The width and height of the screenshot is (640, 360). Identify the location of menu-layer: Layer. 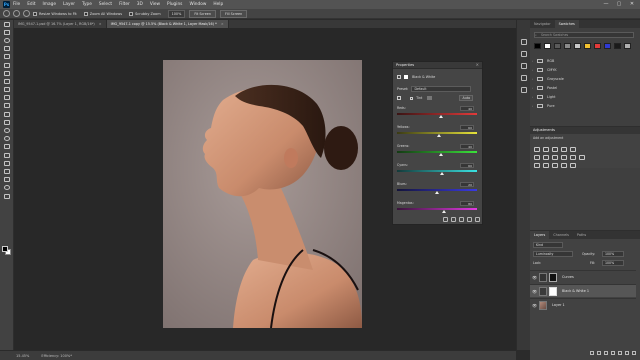
(69, 4).